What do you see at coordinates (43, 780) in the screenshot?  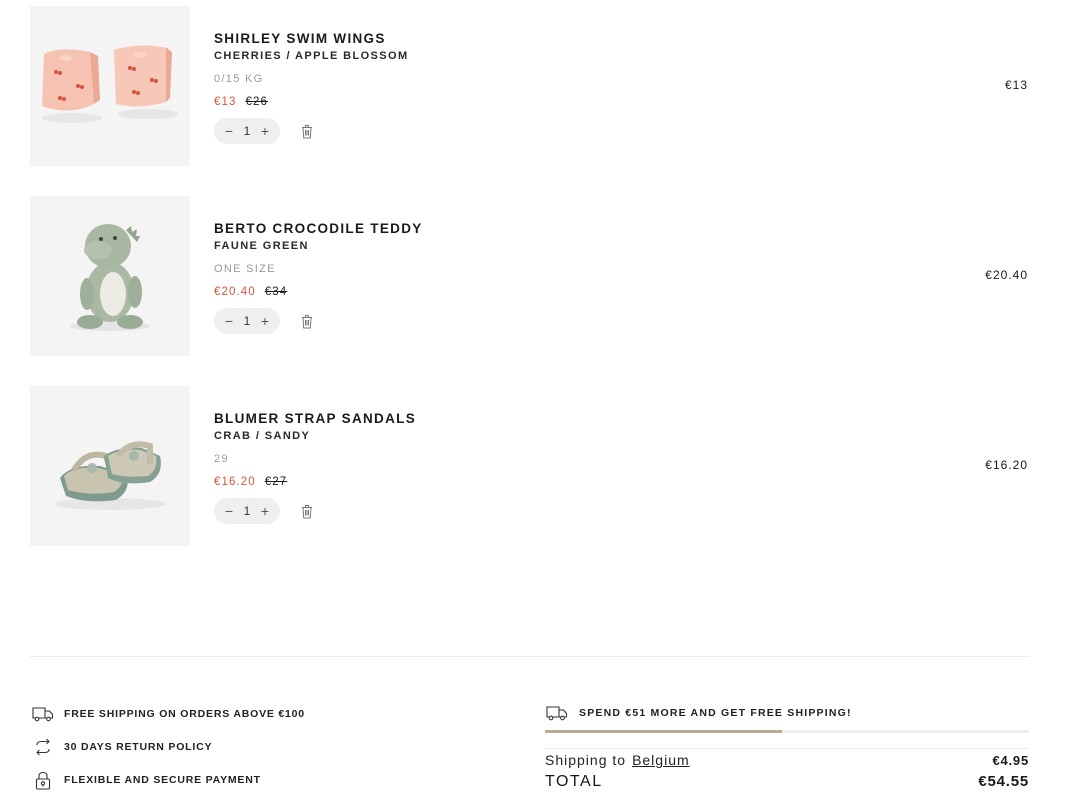 I see `padlock-icon` at bounding box center [43, 780].